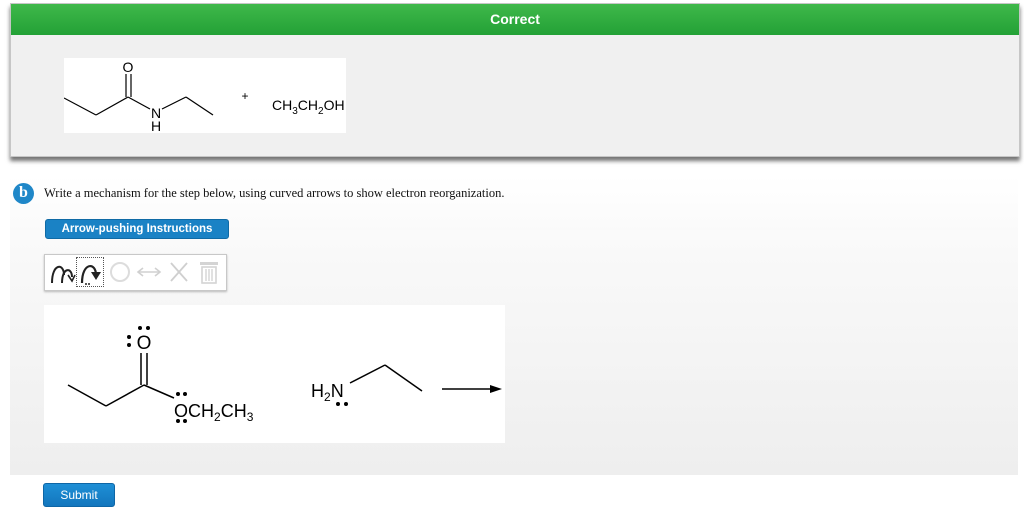  I want to click on reaction-arrowhead-icon, so click(496, 389).